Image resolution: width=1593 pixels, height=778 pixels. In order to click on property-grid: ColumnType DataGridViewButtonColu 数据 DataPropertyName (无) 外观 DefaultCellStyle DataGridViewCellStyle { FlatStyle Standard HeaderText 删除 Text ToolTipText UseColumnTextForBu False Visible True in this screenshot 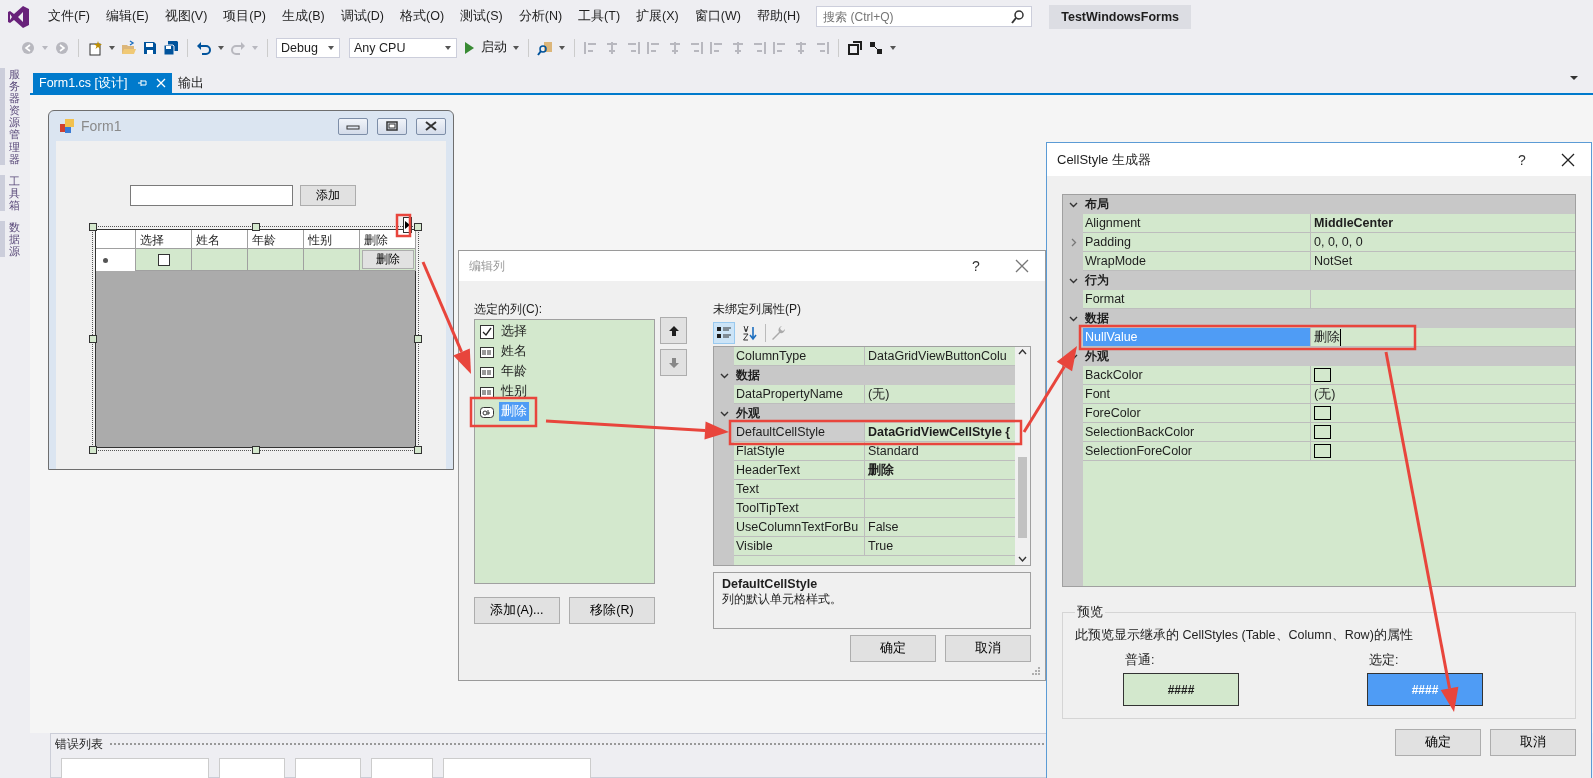, I will do `click(872, 456)`.